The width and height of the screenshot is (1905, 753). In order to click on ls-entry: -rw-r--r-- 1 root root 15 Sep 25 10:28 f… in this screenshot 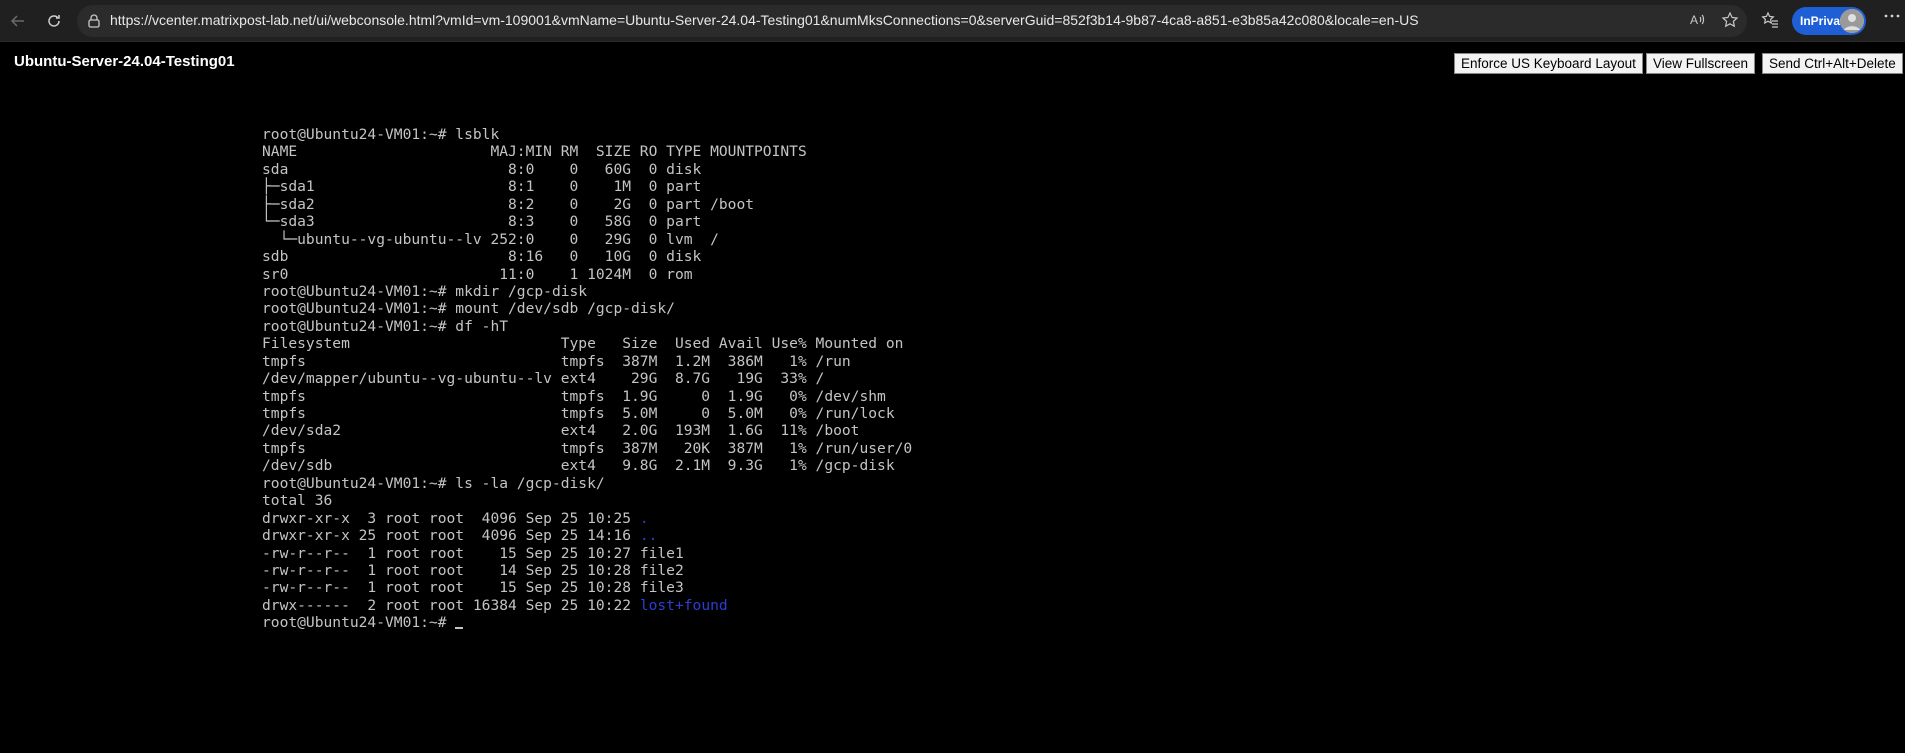, I will do `click(587, 587)`.